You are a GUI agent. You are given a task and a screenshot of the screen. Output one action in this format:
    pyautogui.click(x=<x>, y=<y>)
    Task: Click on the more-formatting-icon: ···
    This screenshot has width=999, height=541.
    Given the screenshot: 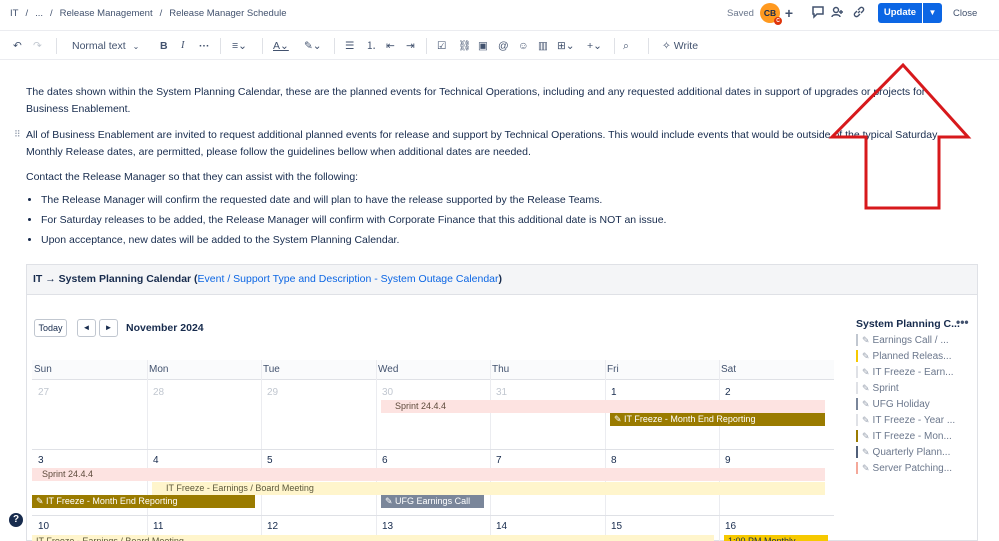 What is the action you would take?
    pyautogui.click(x=204, y=46)
    